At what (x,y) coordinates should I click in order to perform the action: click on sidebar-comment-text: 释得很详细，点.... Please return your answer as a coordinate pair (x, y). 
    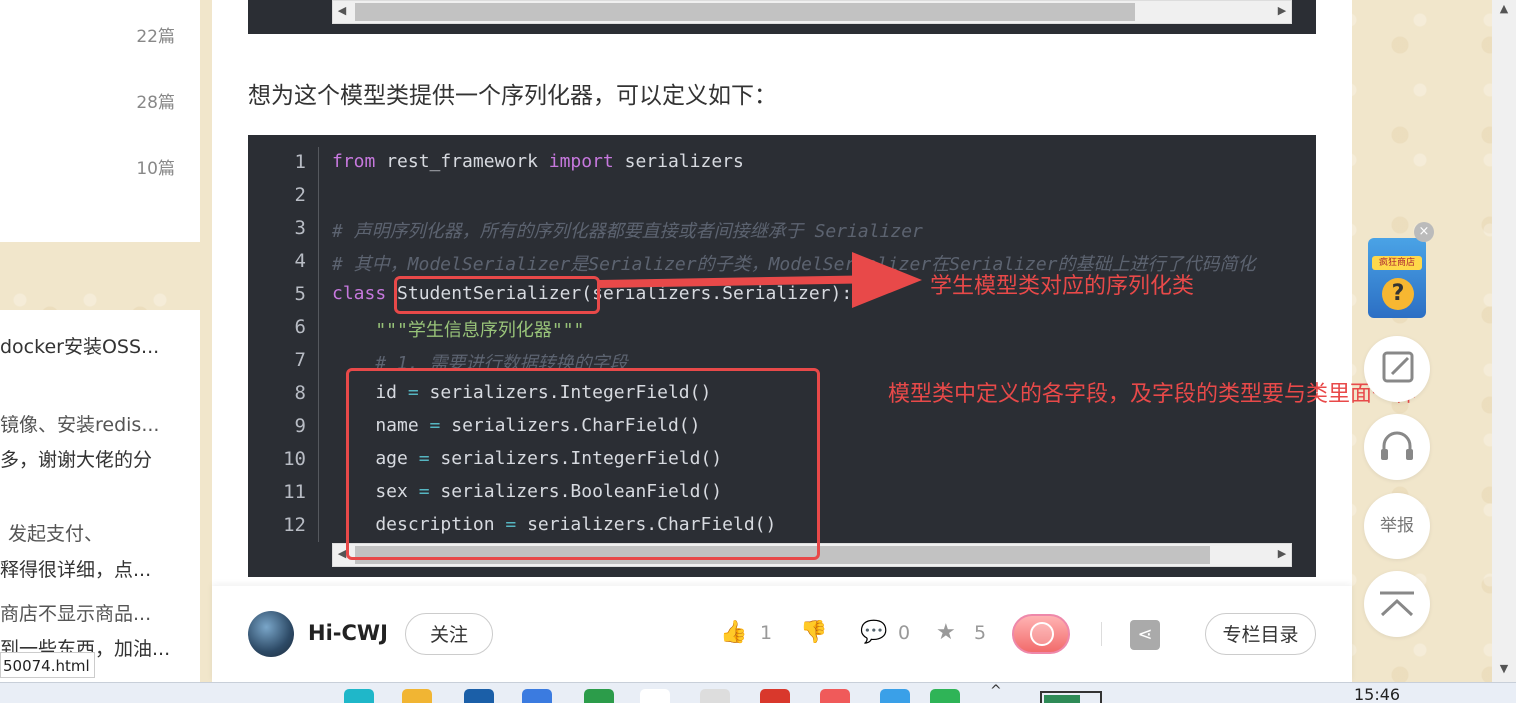
    Looking at the image, I should click on (76, 570).